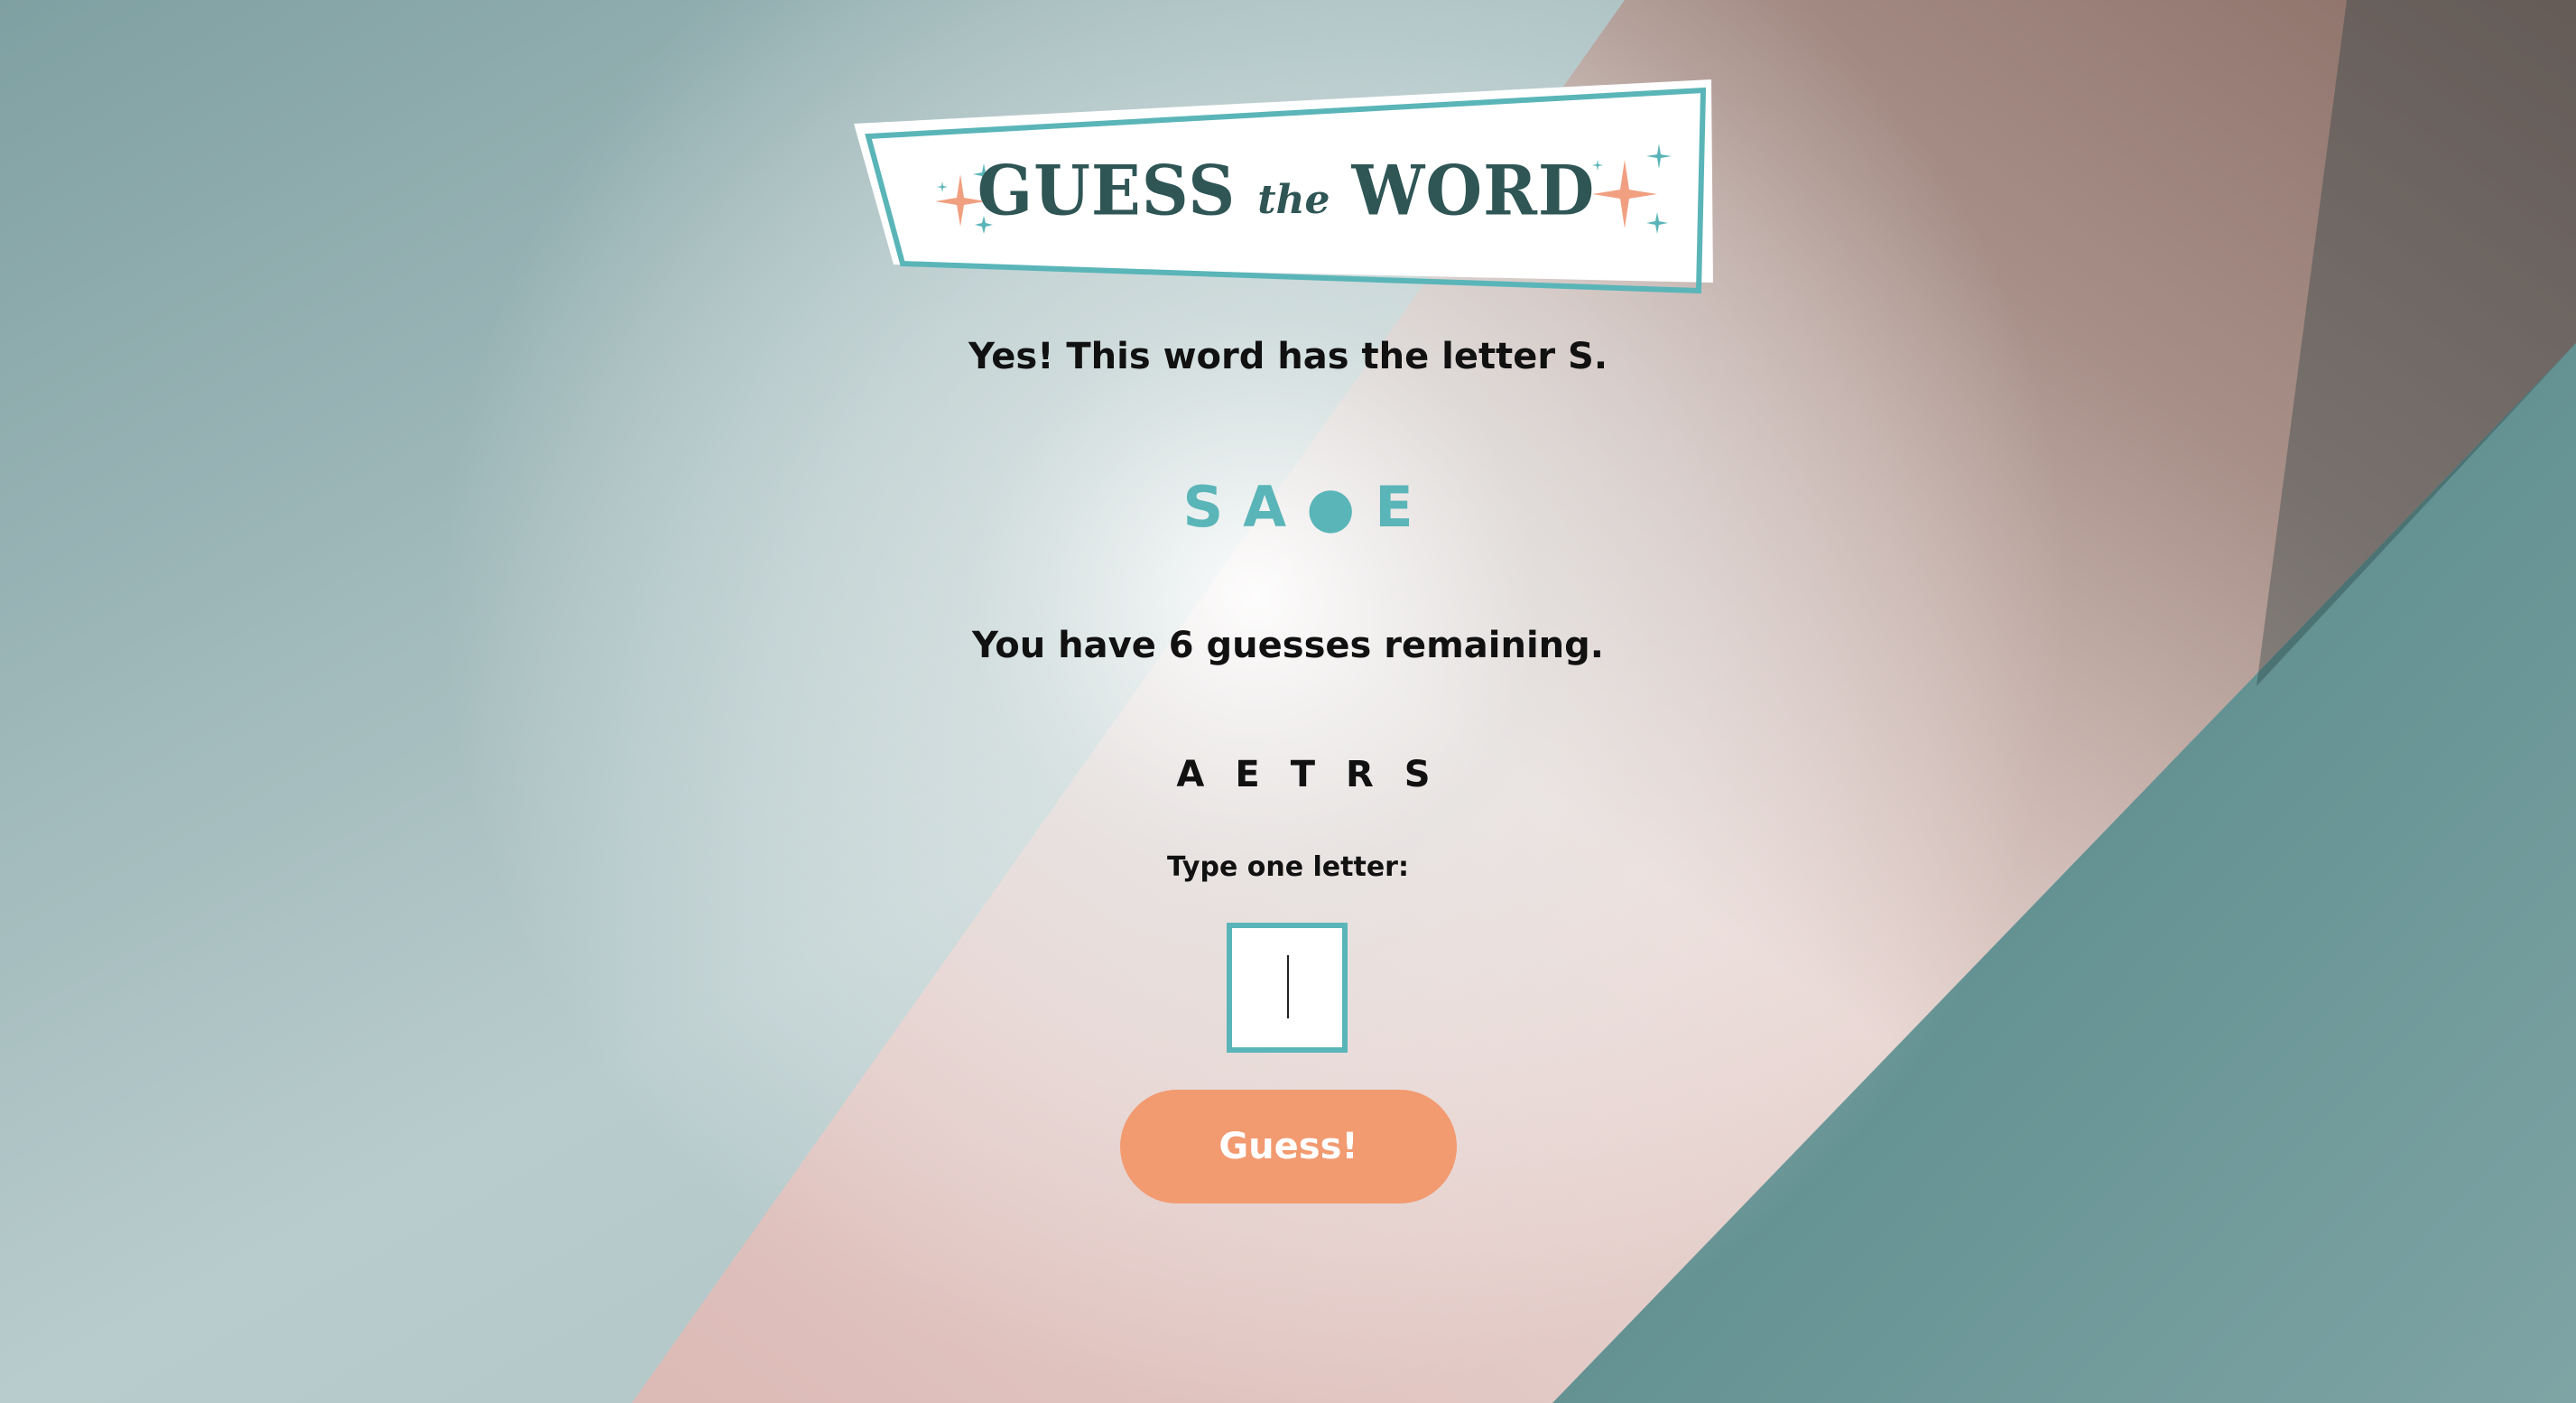 The width and height of the screenshot is (2576, 1403). What do you see at coordinates (1473, 190) in the screenshot?
I see `title-word: WORD` at bounding box center [1473, 190].